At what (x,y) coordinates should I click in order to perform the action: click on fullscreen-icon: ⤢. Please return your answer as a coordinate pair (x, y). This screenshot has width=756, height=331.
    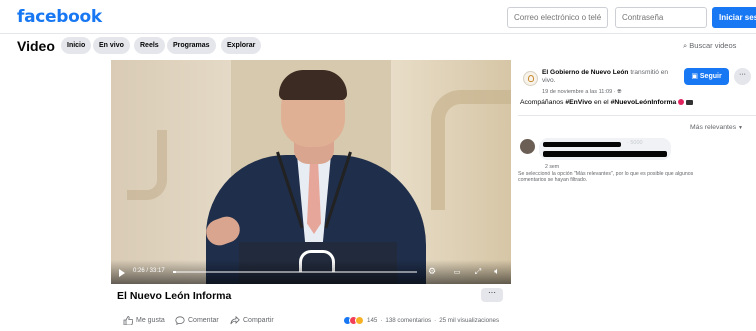
    Looking at the image, I should click on (478, 272).